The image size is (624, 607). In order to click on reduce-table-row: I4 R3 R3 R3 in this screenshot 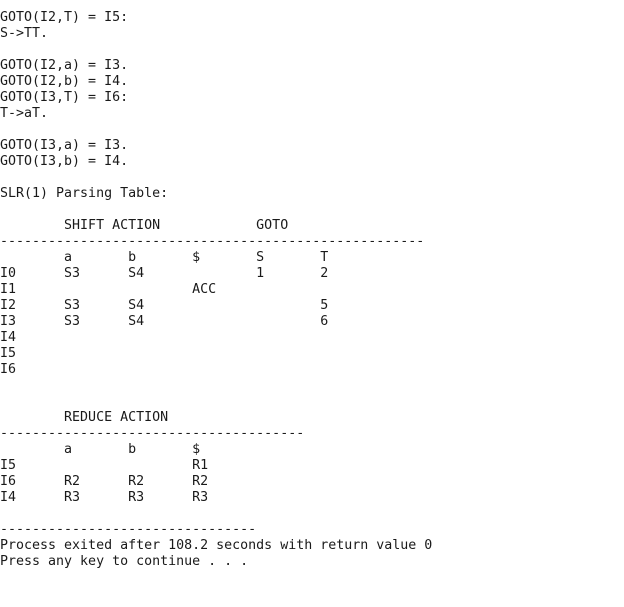, I will do `click(104, 497)`.